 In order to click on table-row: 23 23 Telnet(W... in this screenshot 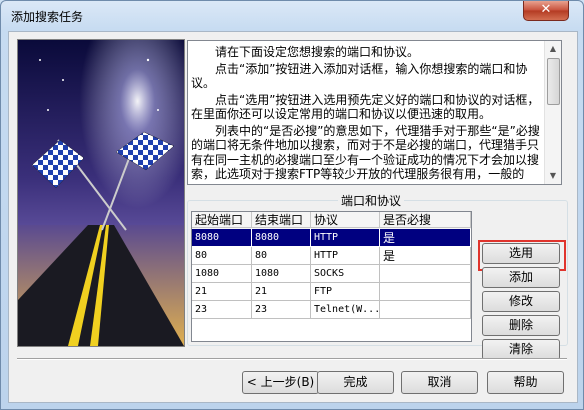, I will do `click(331, 310)`.